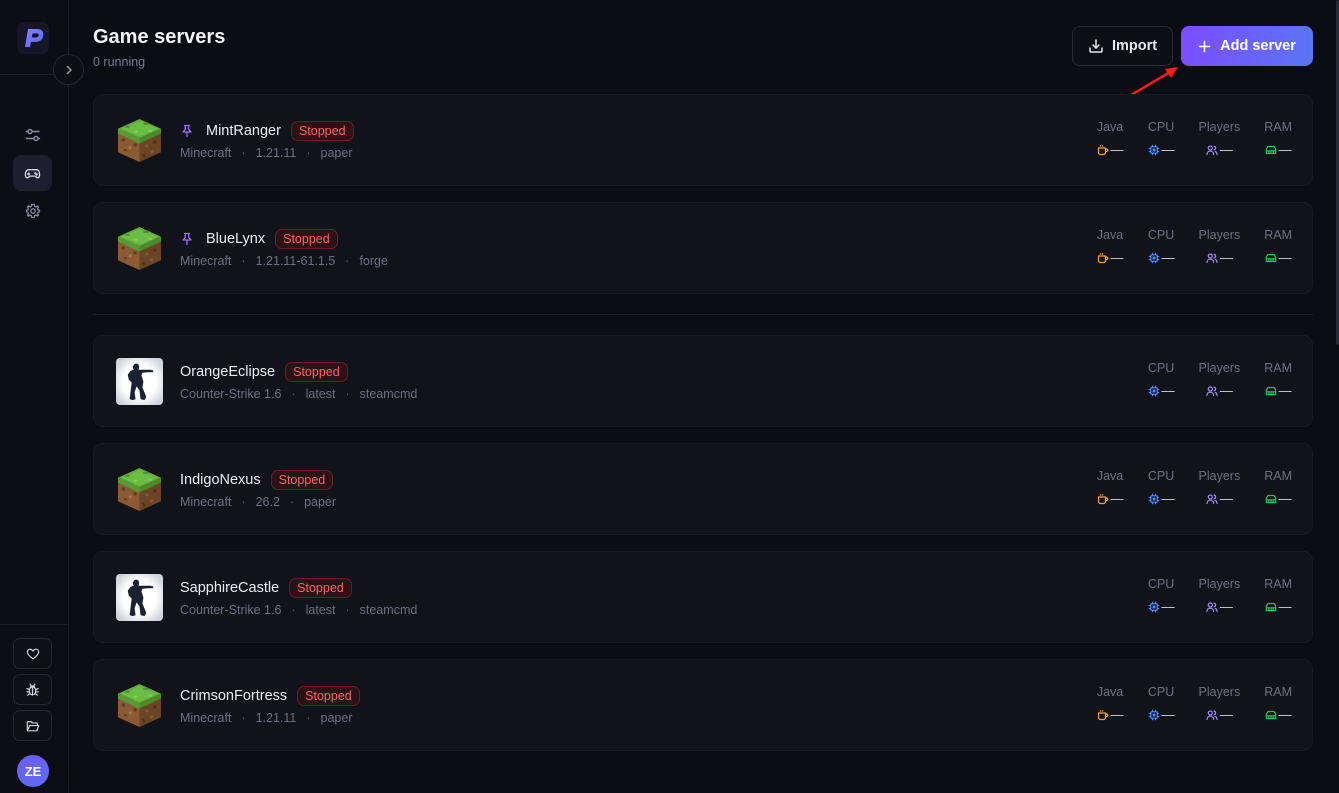  Describe the element at coordinates (1122, 46) in the screenshot. I see `import-button: Import` at that location.